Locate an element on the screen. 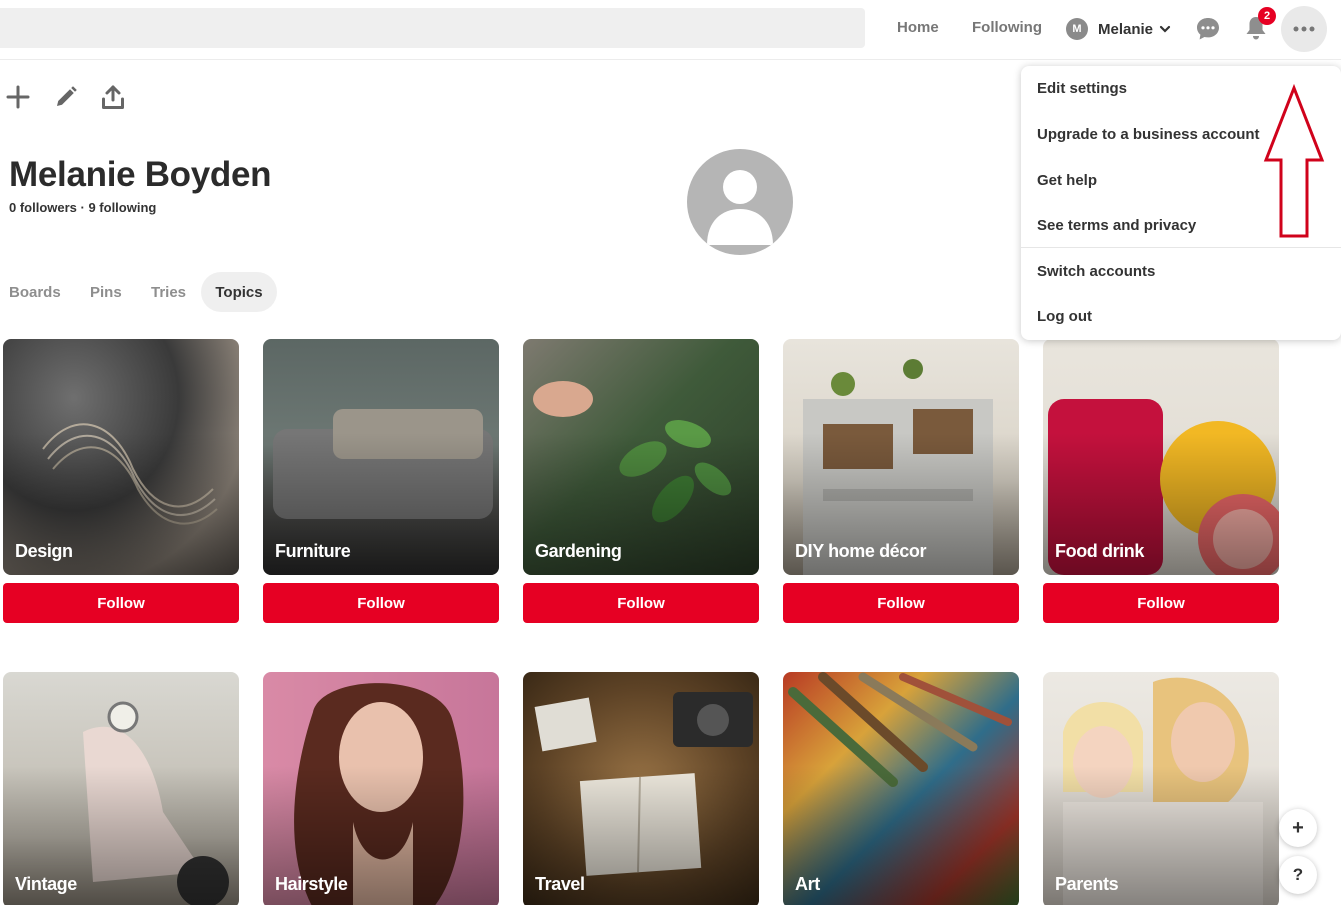  menu-item-edit-settings: Edit settings is located at coordinates (1082, 88).